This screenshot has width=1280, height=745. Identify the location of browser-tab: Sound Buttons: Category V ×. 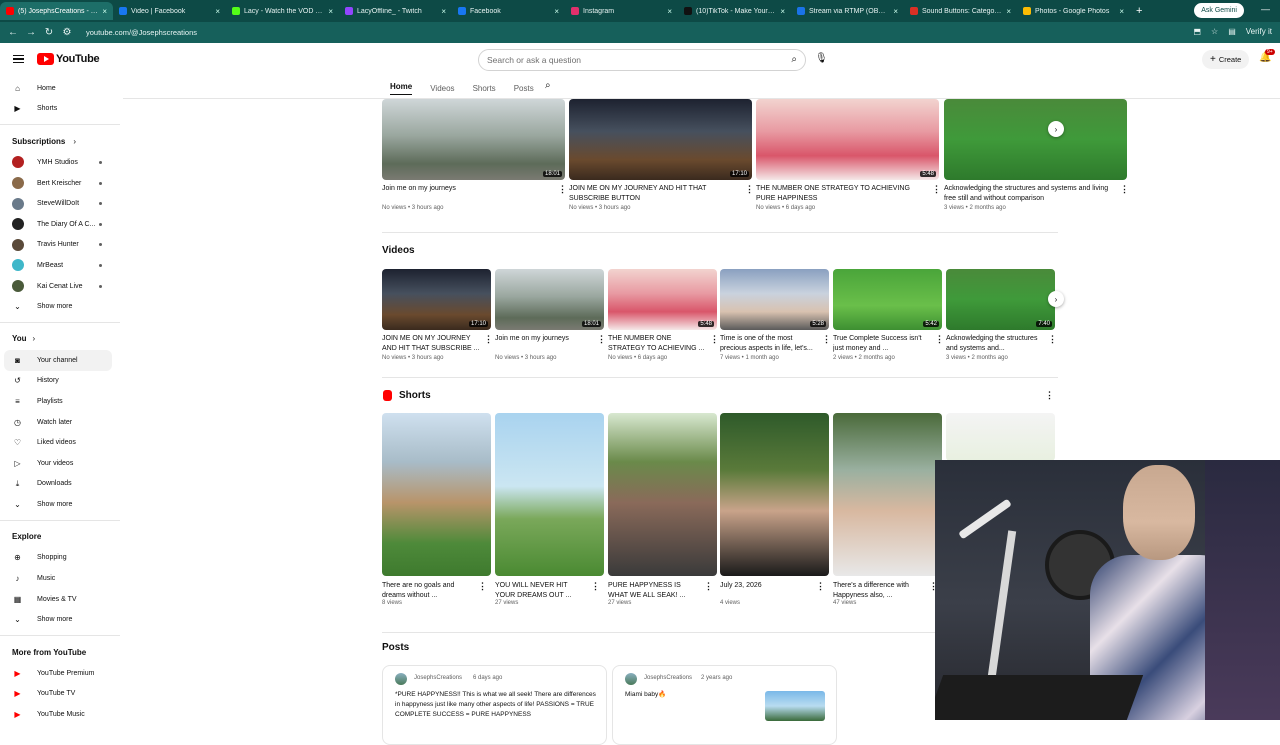
(960, 11).